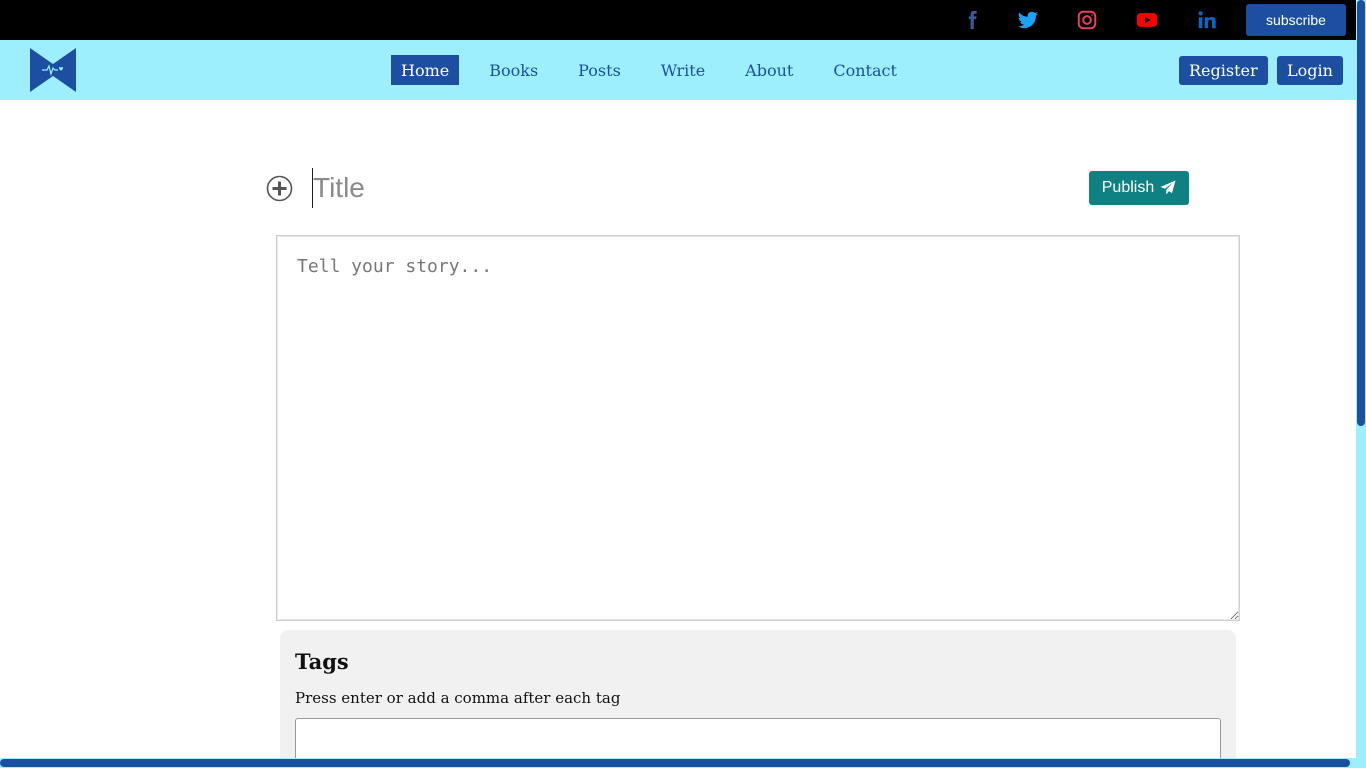  I want to click on youtube-icon, so click(1147, 20).